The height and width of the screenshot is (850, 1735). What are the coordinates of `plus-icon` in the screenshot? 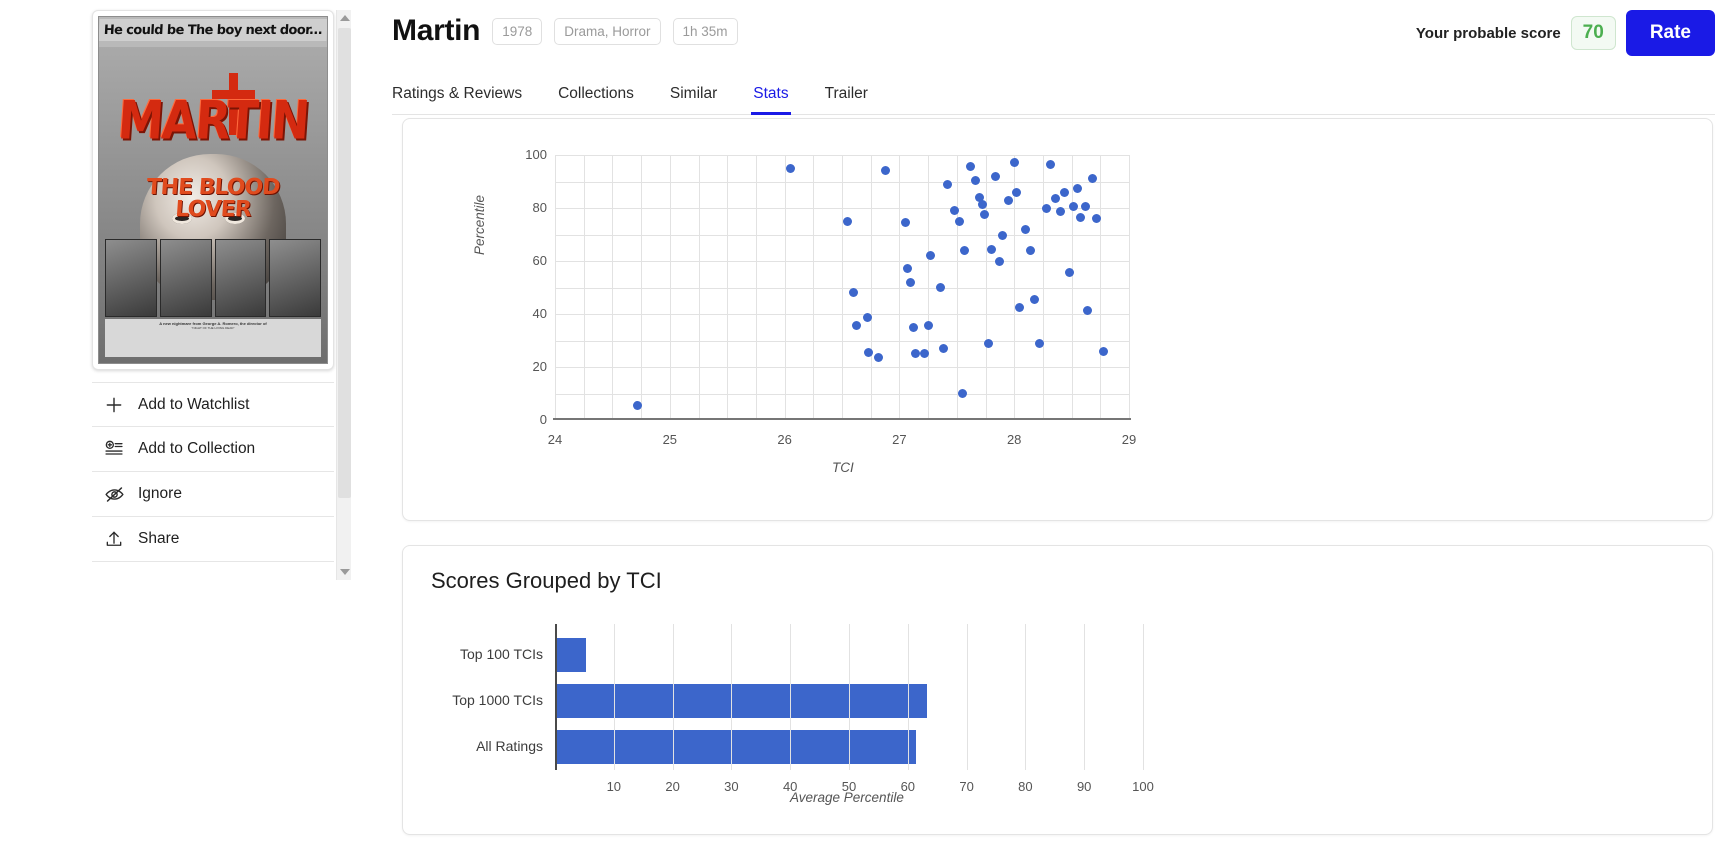 It's located at (114, 405).